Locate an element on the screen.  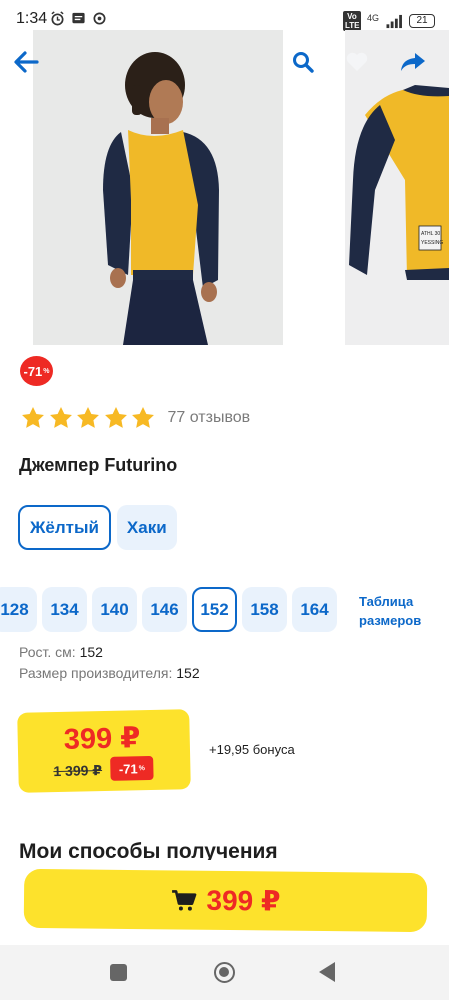
spec-height: Рост. см: 152 is located at coordinates (61, 652).